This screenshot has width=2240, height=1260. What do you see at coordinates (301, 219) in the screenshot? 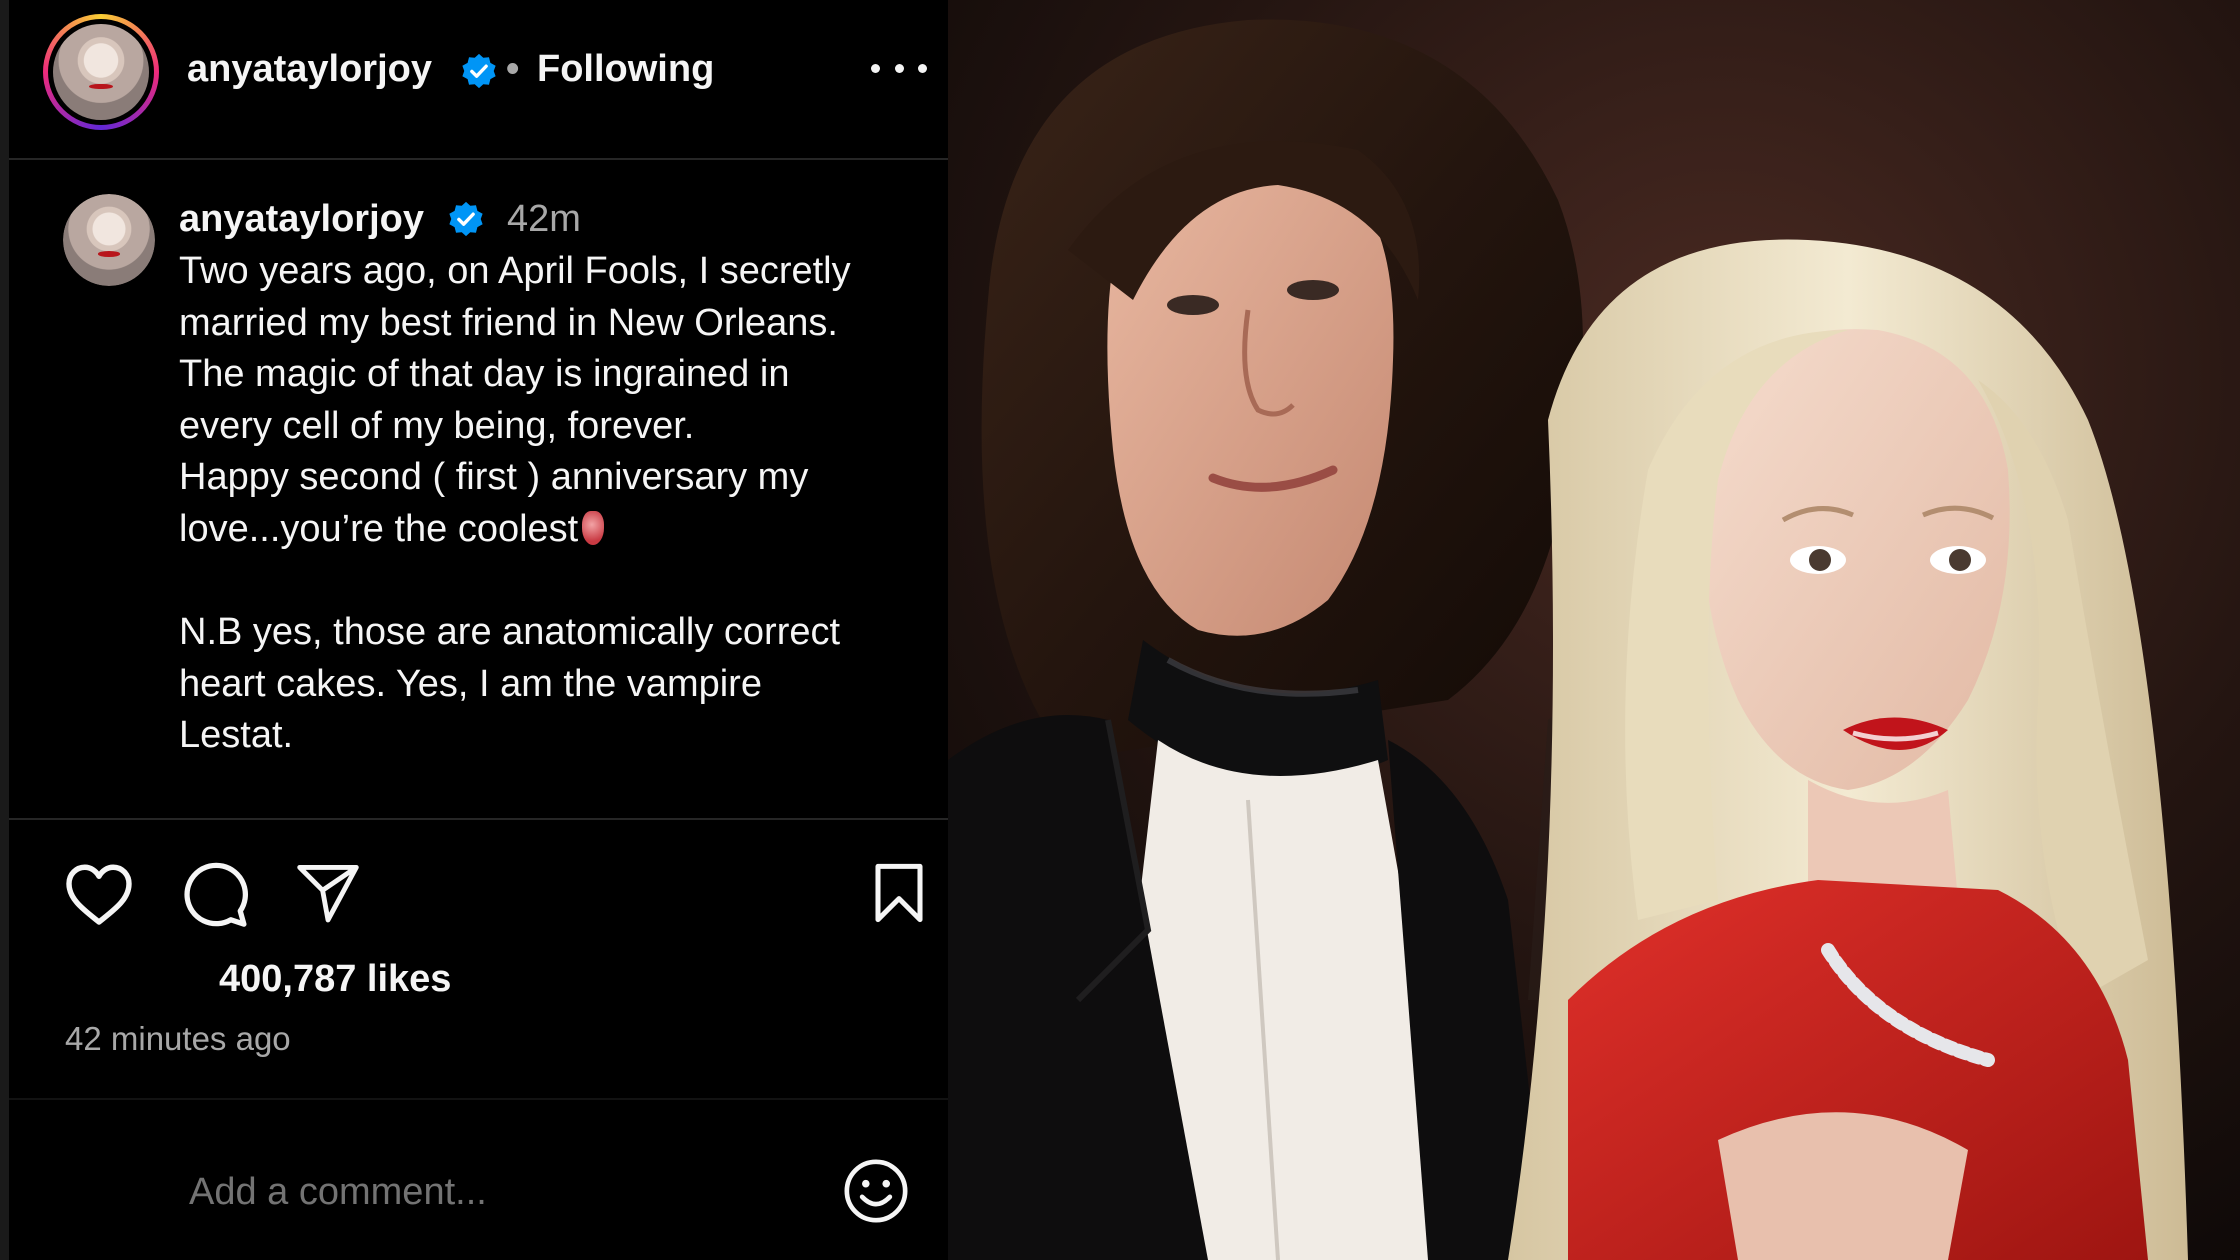
I see `caption-username-link: anyataylorjoy` at bounding box center [301, 219].